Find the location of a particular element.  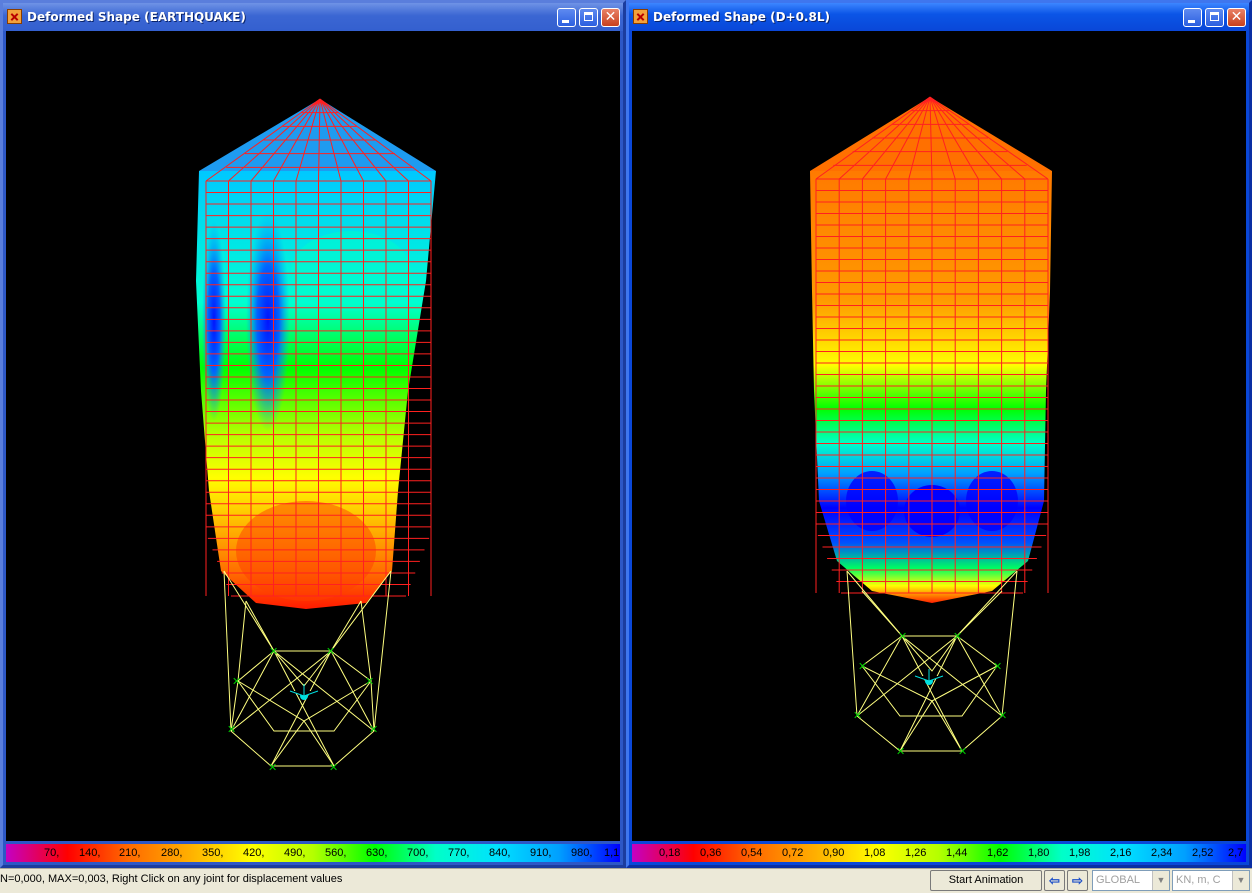

arrow-right-icon: ⇨ is located at coordinates (1077, 880).